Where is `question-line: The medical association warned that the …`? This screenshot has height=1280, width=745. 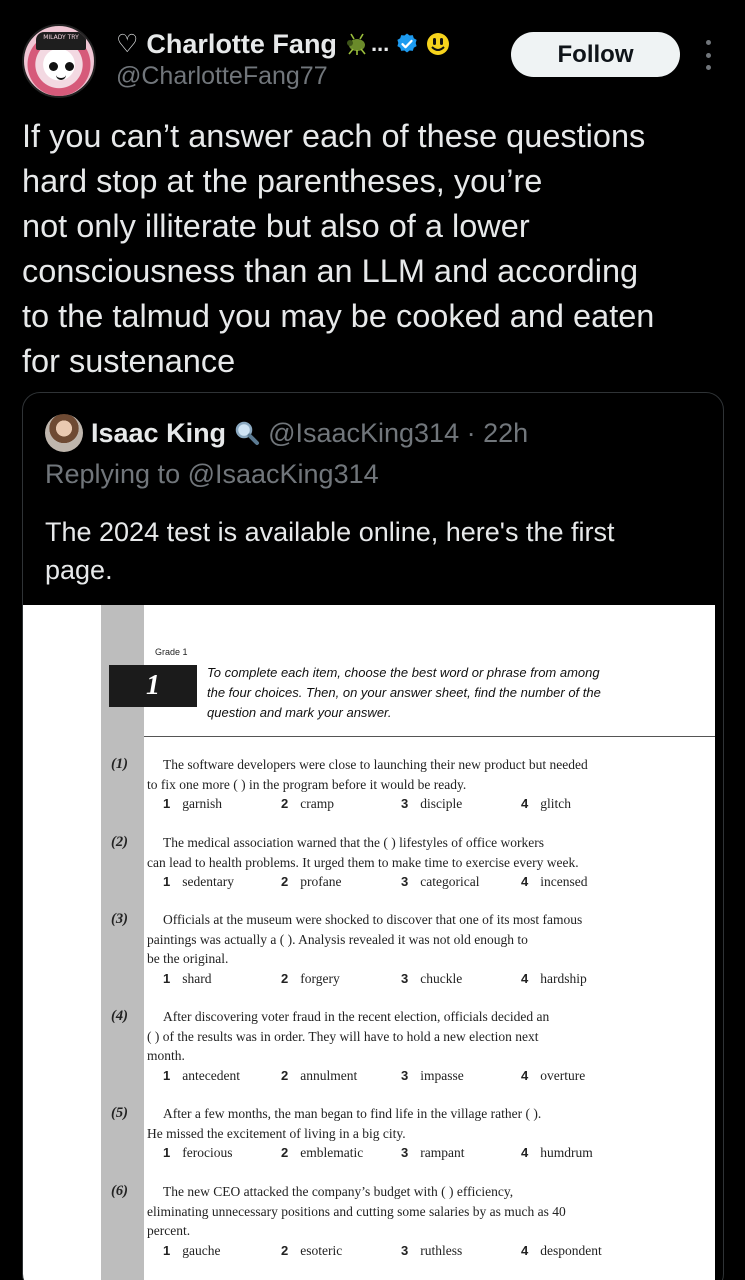 question-line: The medical association warned that the … is located at coordinates (353, 842).